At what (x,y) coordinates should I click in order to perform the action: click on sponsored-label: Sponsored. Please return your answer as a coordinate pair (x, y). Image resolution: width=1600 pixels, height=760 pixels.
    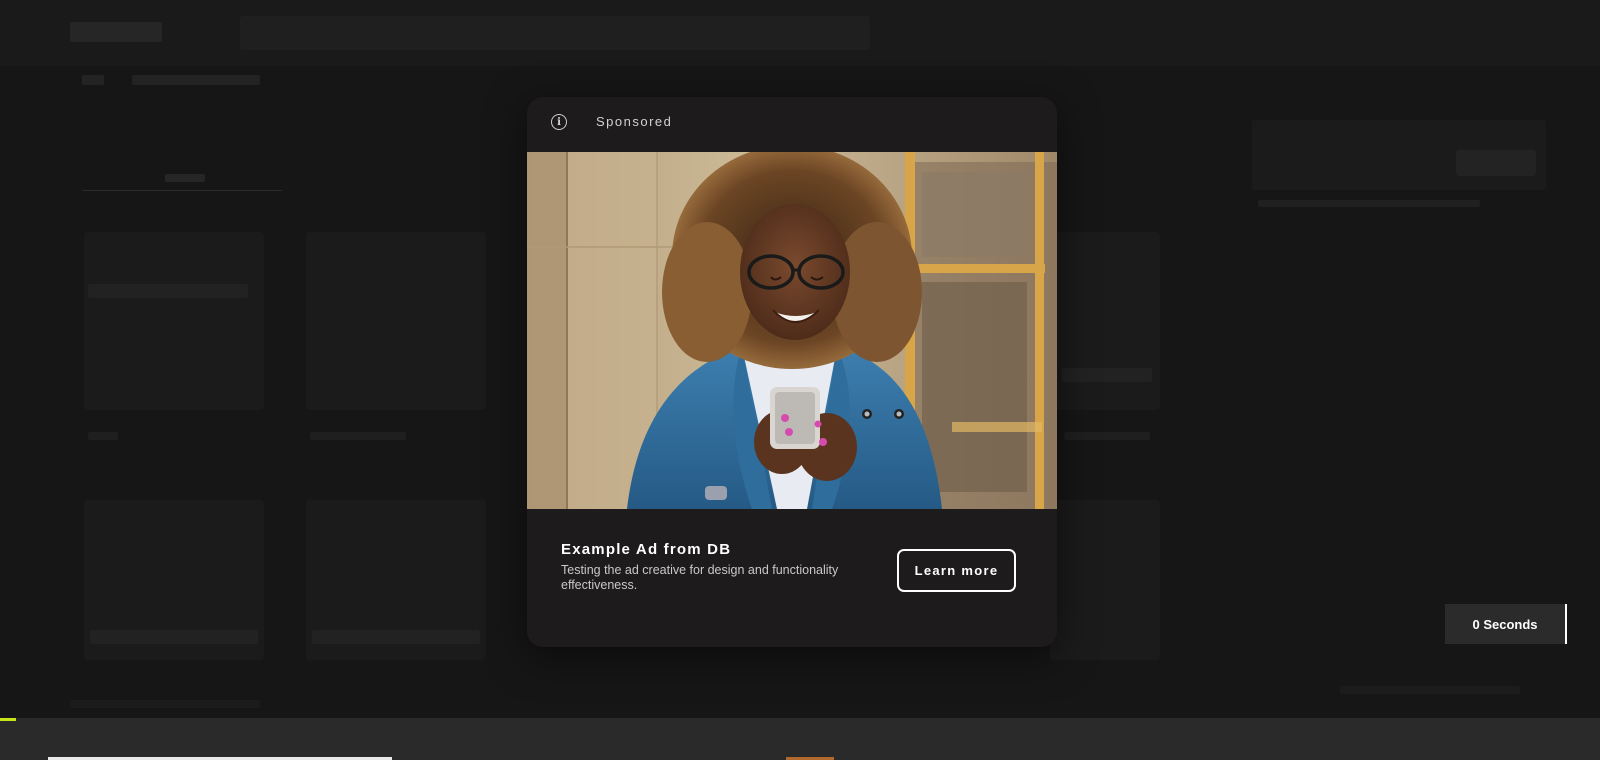
    Looking at the image, I should click on (634, 121).